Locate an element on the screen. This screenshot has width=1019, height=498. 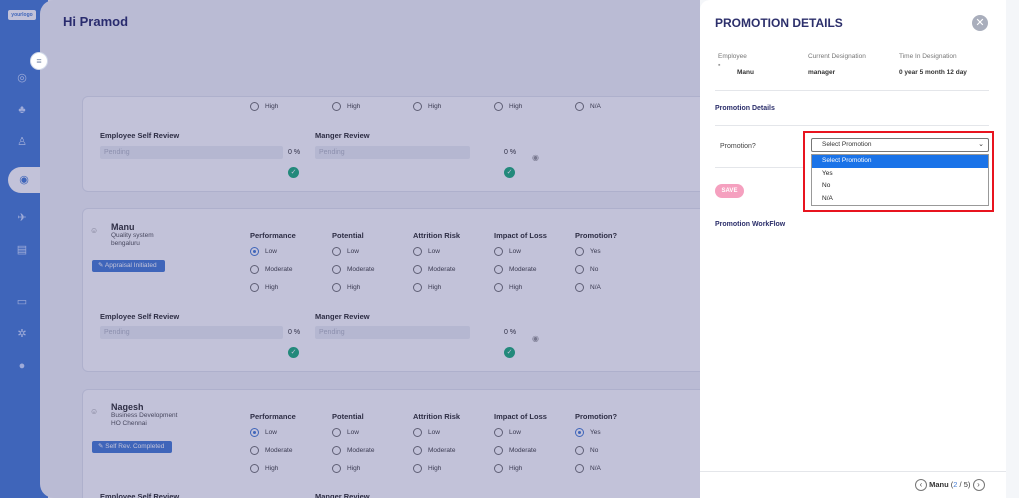
pager-current: 2 is located at coordinates (955, 484).